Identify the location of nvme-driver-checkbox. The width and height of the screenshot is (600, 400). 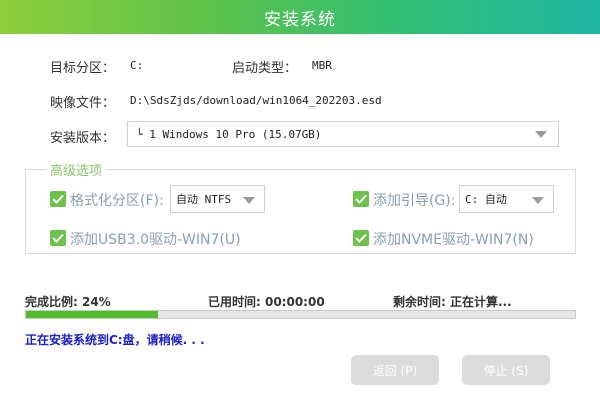
(361, 238).